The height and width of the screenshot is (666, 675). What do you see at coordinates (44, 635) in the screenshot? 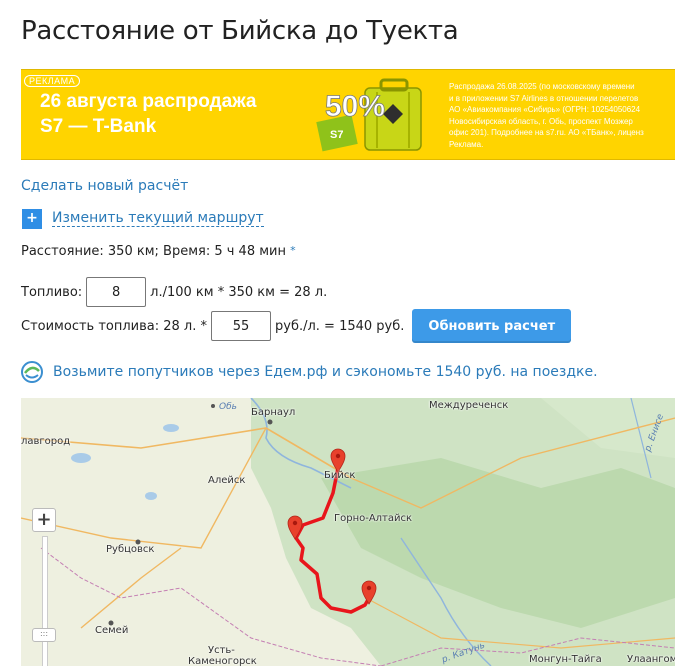
I see `zoom-slider-handle: :::` at bounding box center [44, 635].